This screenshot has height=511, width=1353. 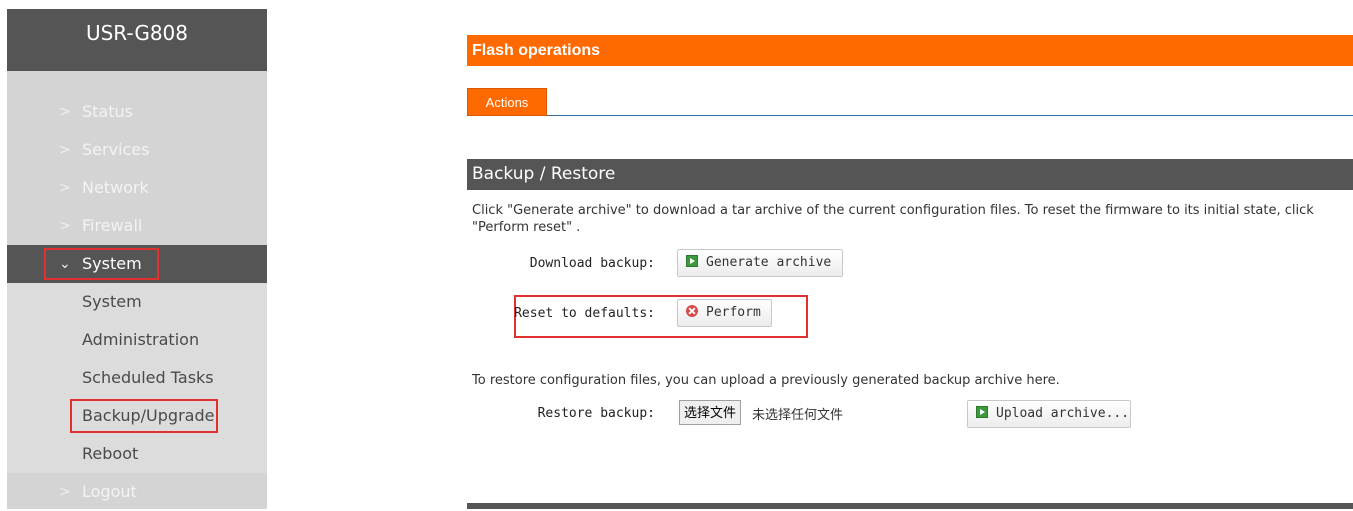 I want to click on sidebar-item-label: Firewall, so click(x=112, y=225).